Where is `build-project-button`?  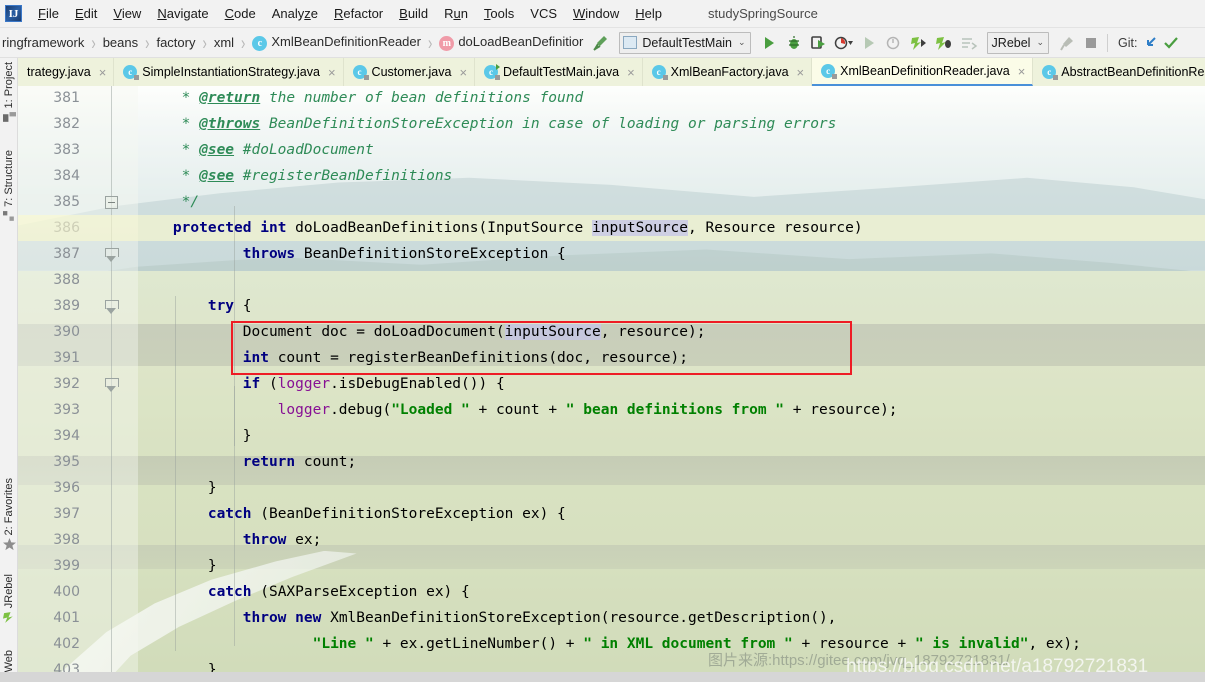
build-project-button is located at coordinates (601, 43).